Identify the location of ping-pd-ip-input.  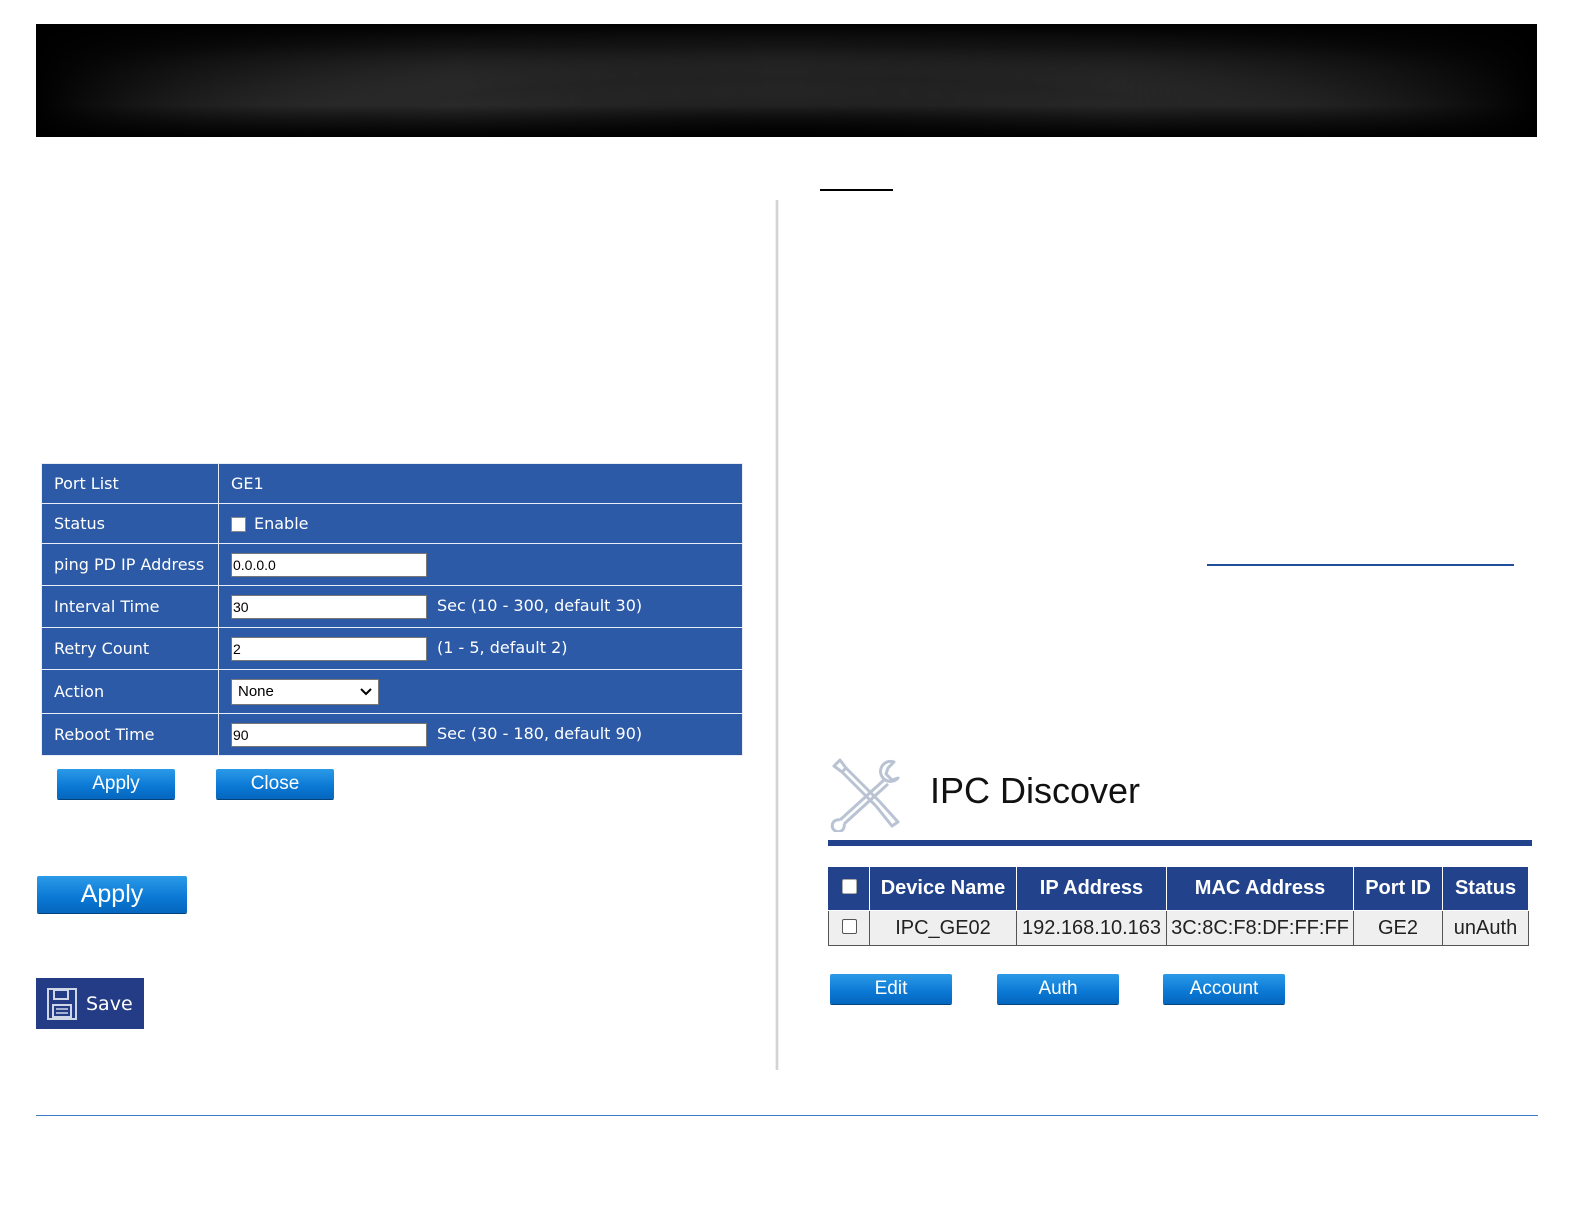
(329, 564).